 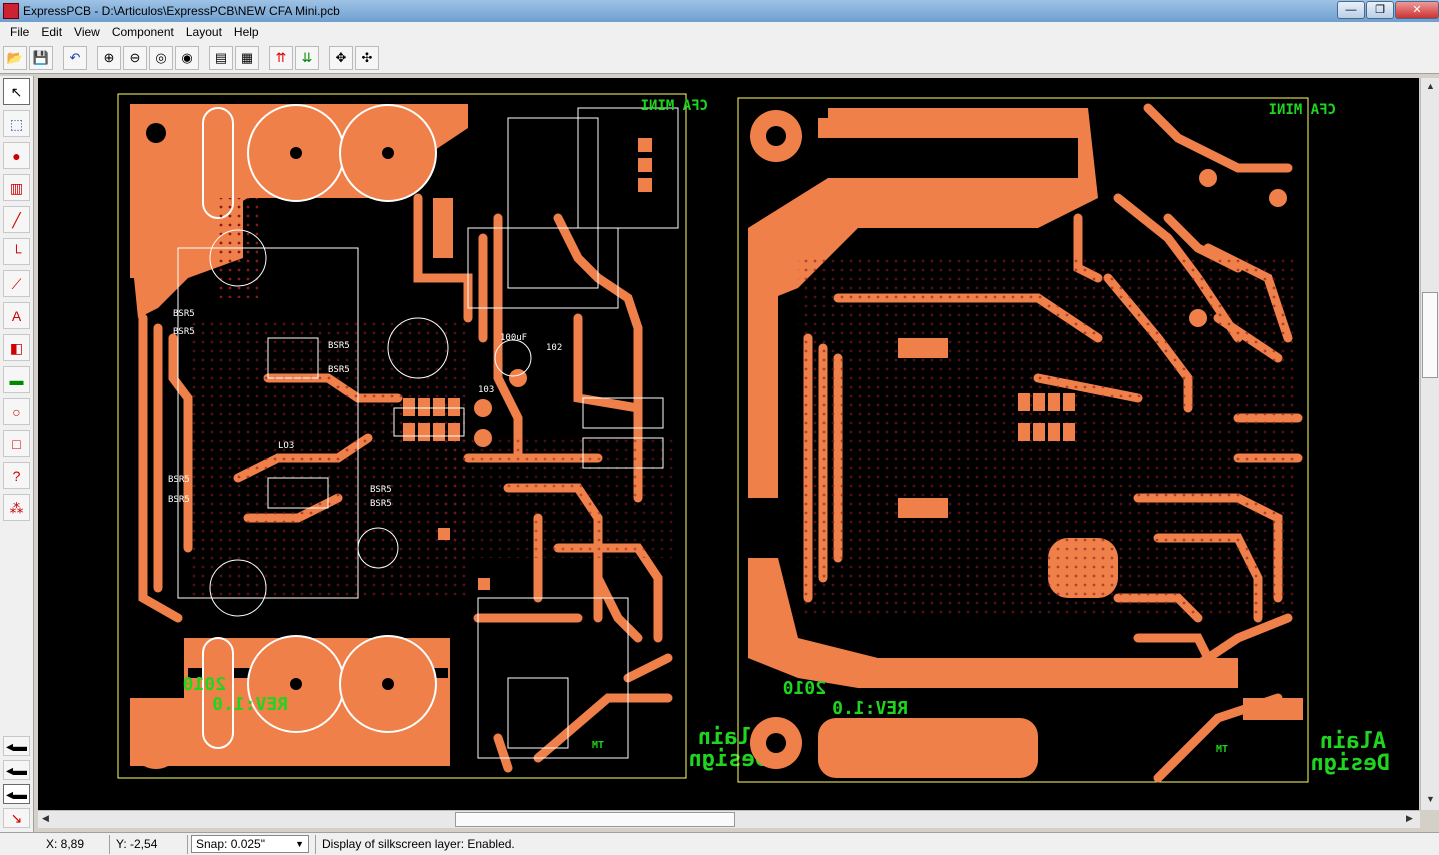 I want to click on board-design-word-right: Design, so click(x=1350, y=763).